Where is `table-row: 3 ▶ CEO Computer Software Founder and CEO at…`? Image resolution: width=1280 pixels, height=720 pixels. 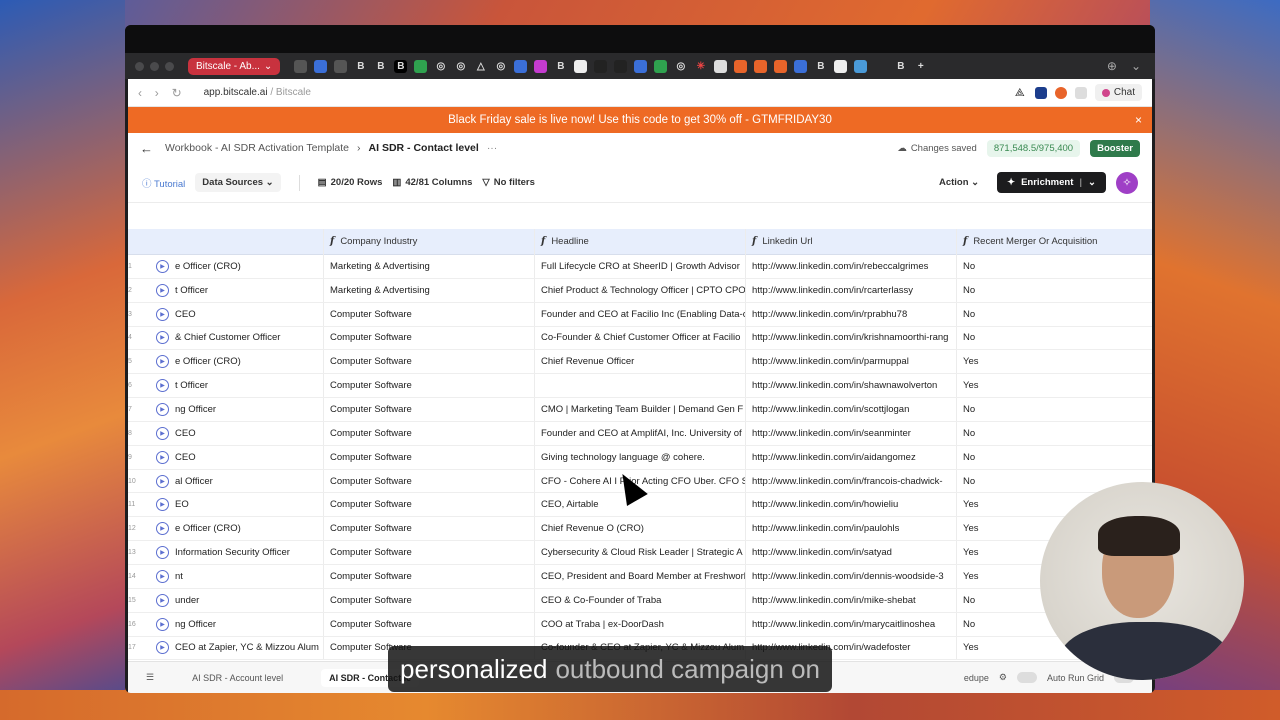
table-row: 3 ▶ CEO Computer Software Founder and CEO at… is located at coordinates (640, 314).